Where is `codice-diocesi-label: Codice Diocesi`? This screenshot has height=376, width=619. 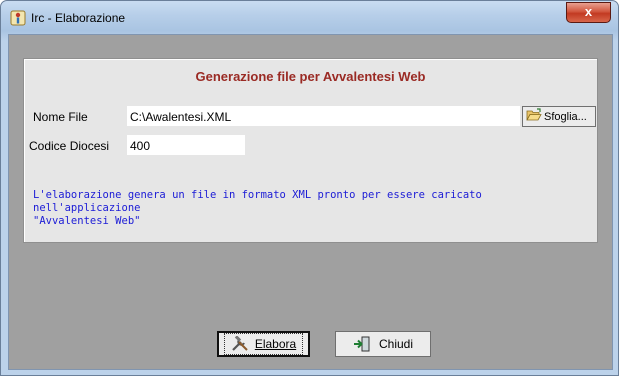
codice-diocesi-label: Codice Diocesi is located at coordinates (69, 146).